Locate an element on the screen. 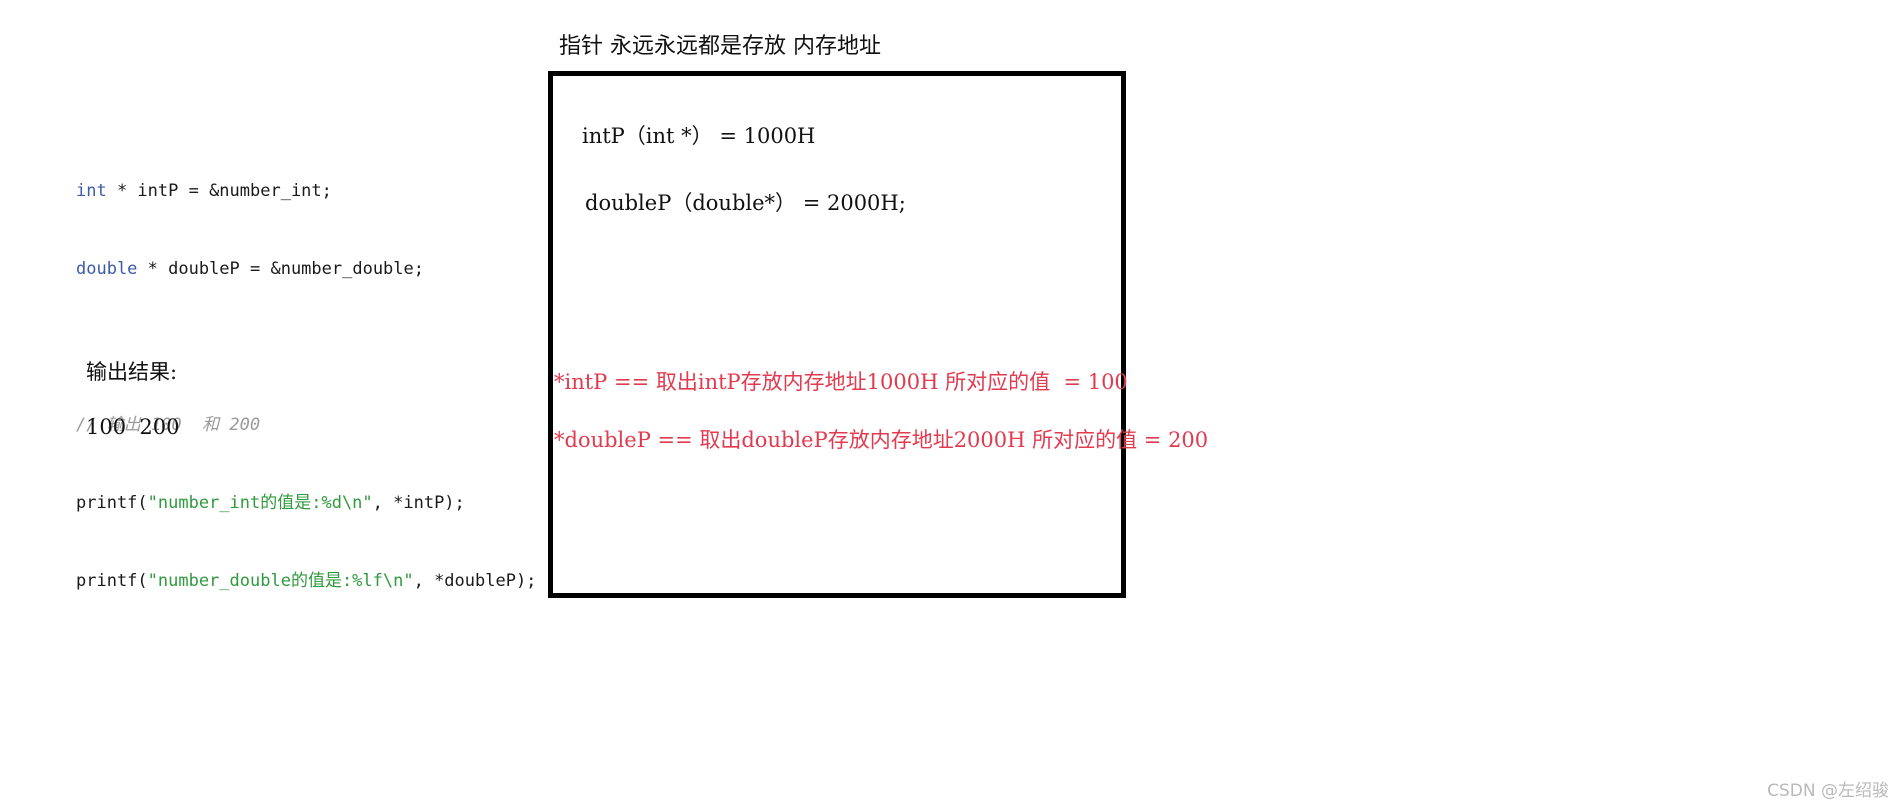 The height and width of the screenshot is (808, 1903). keyword-double: double is located at coordinates (107, 269).